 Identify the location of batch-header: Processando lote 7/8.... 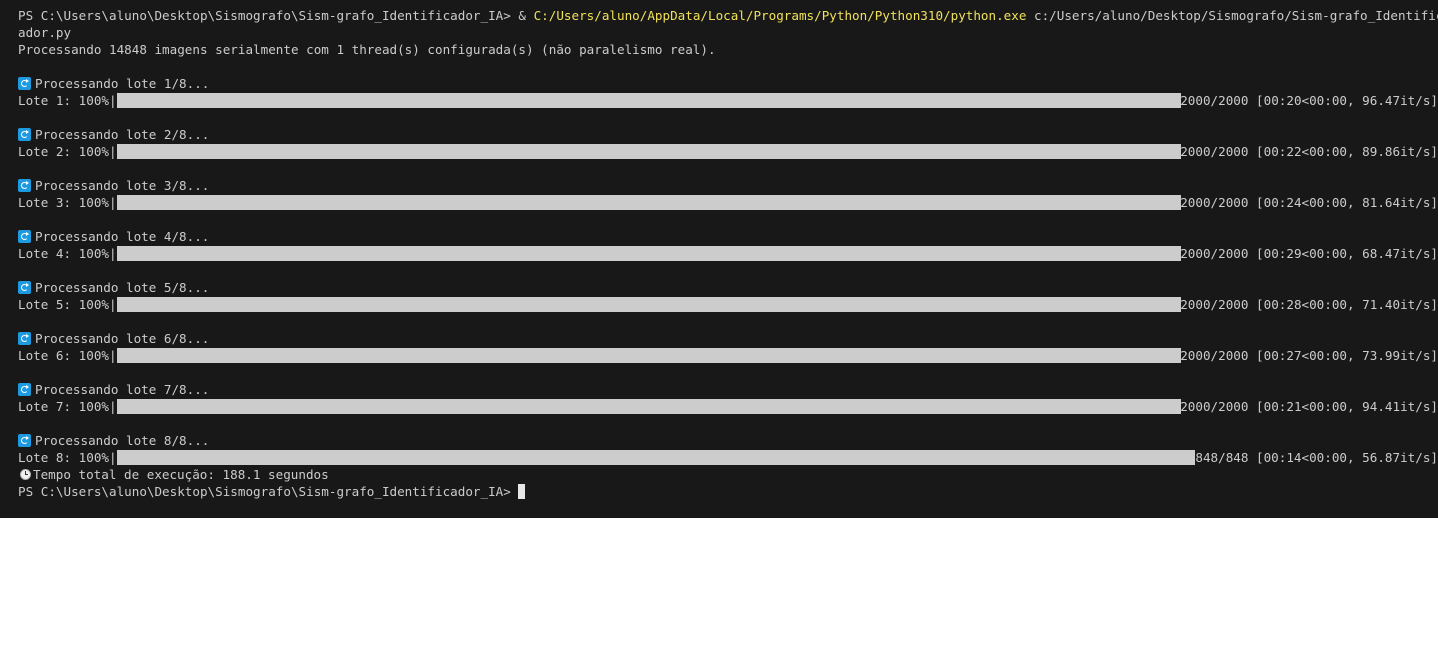
(728, 389).